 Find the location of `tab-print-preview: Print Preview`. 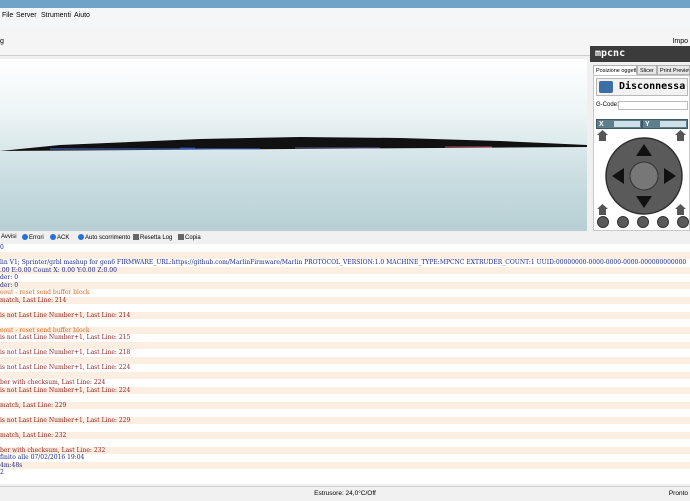

tab-print-preview: Print Preview is located at coordinates (673, 70).